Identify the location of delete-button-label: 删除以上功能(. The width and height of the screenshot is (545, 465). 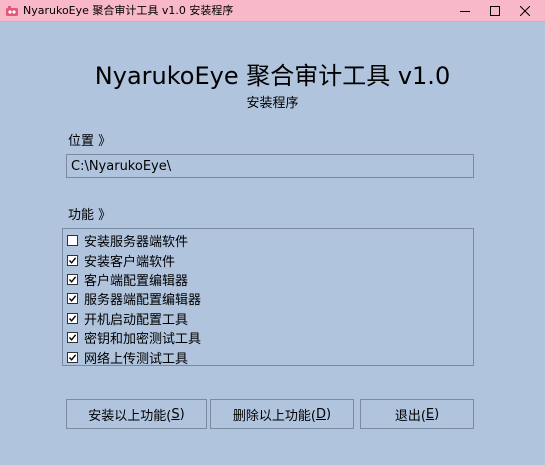
(274, 416).